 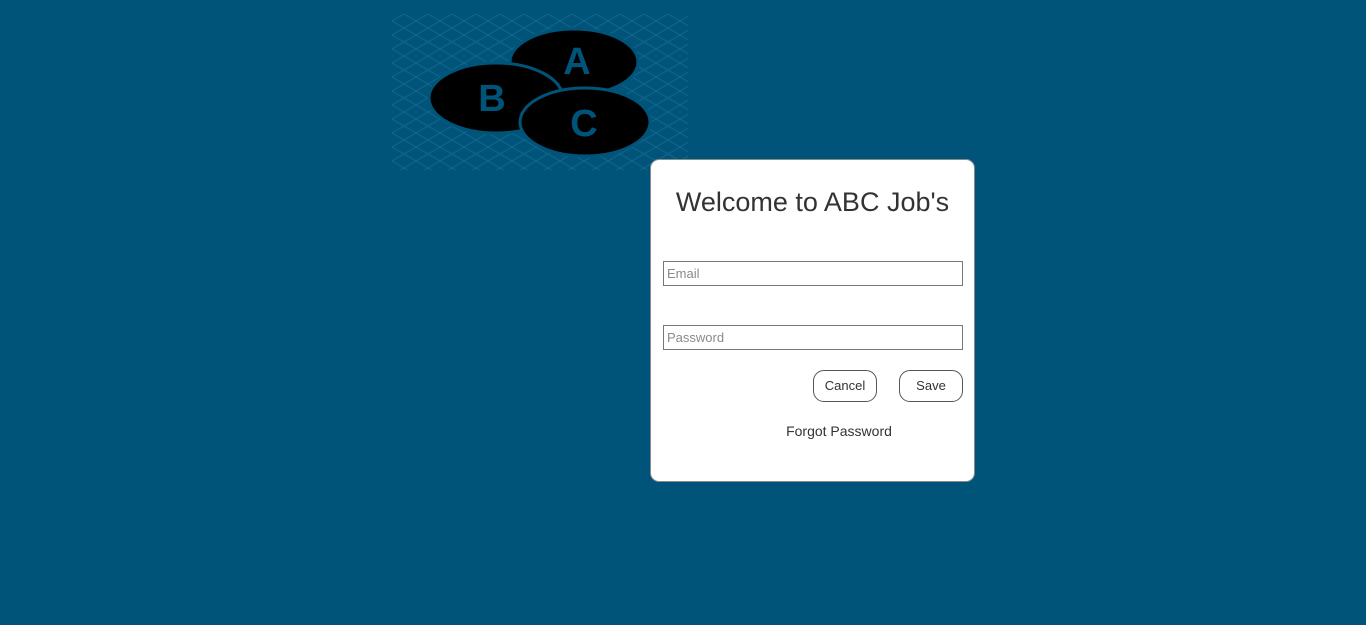 I want to click on email-field, so click(x=813, y=273).